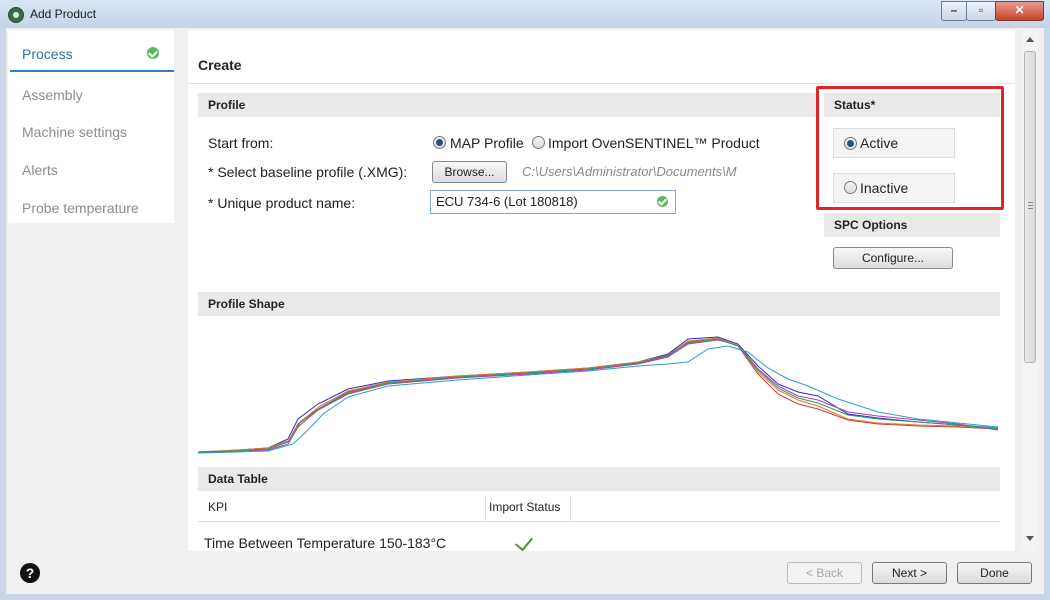 The height and width of the screenshot is (600, 1050). I want to click on start-from-label: Start from:, so click(241, 143).